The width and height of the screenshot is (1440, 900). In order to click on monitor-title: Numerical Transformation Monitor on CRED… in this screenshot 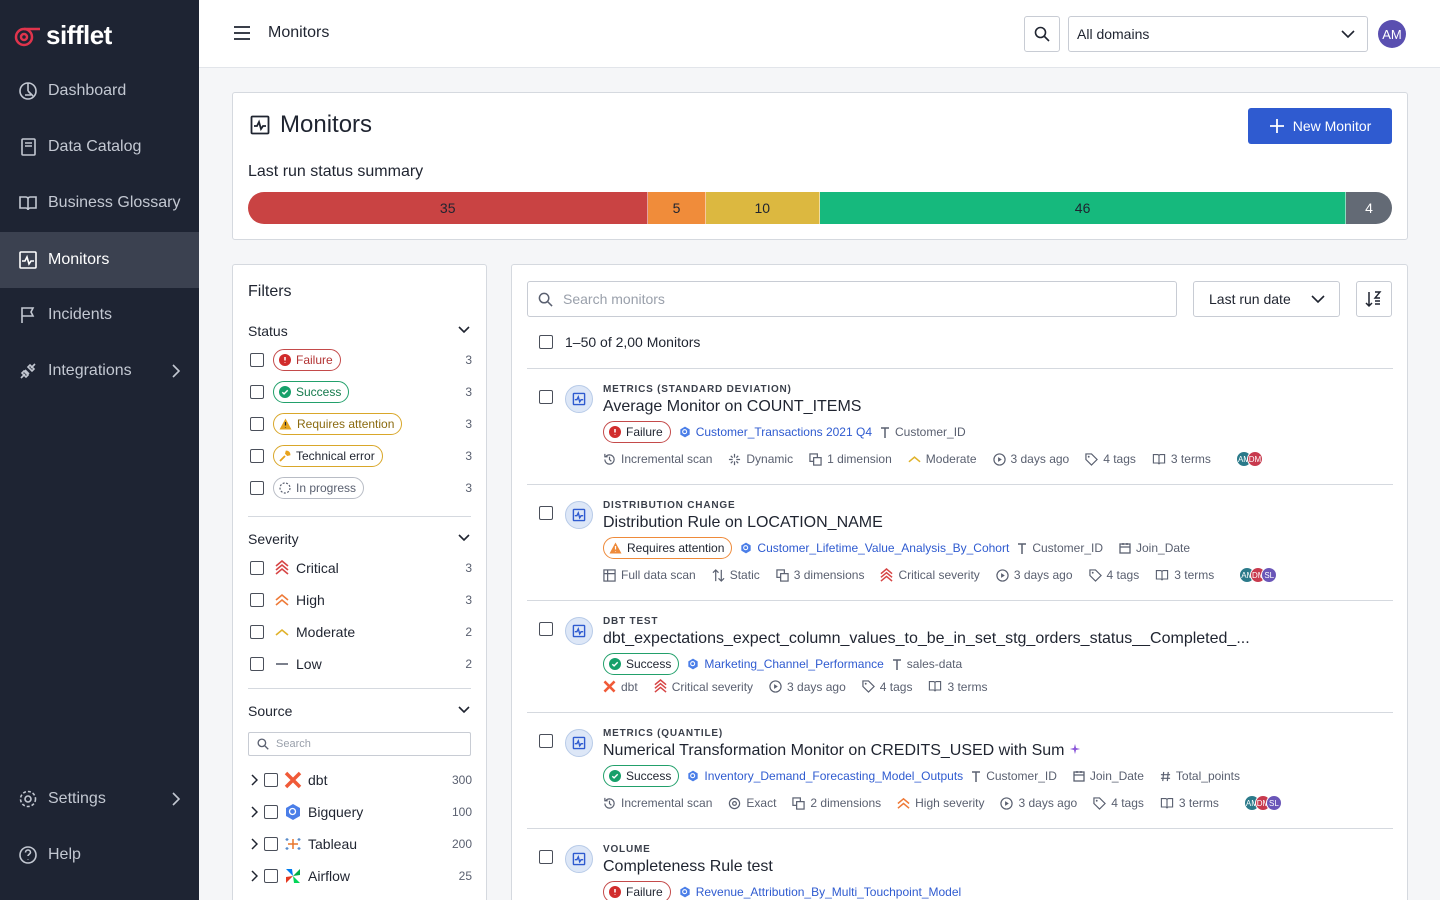, I will do `click(842, 751)`.